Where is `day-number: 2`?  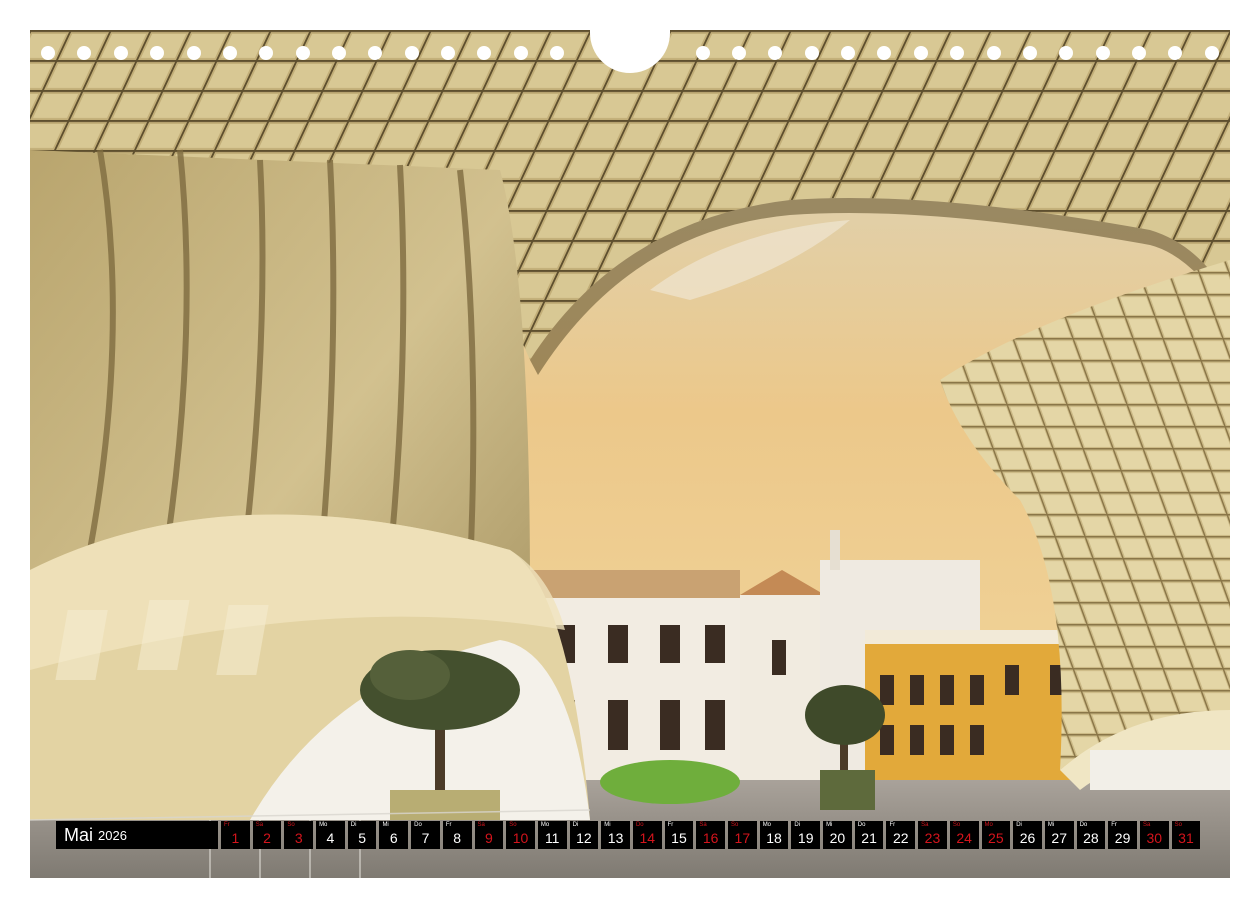 day-number: 2 is located at coordinates (267, 838).